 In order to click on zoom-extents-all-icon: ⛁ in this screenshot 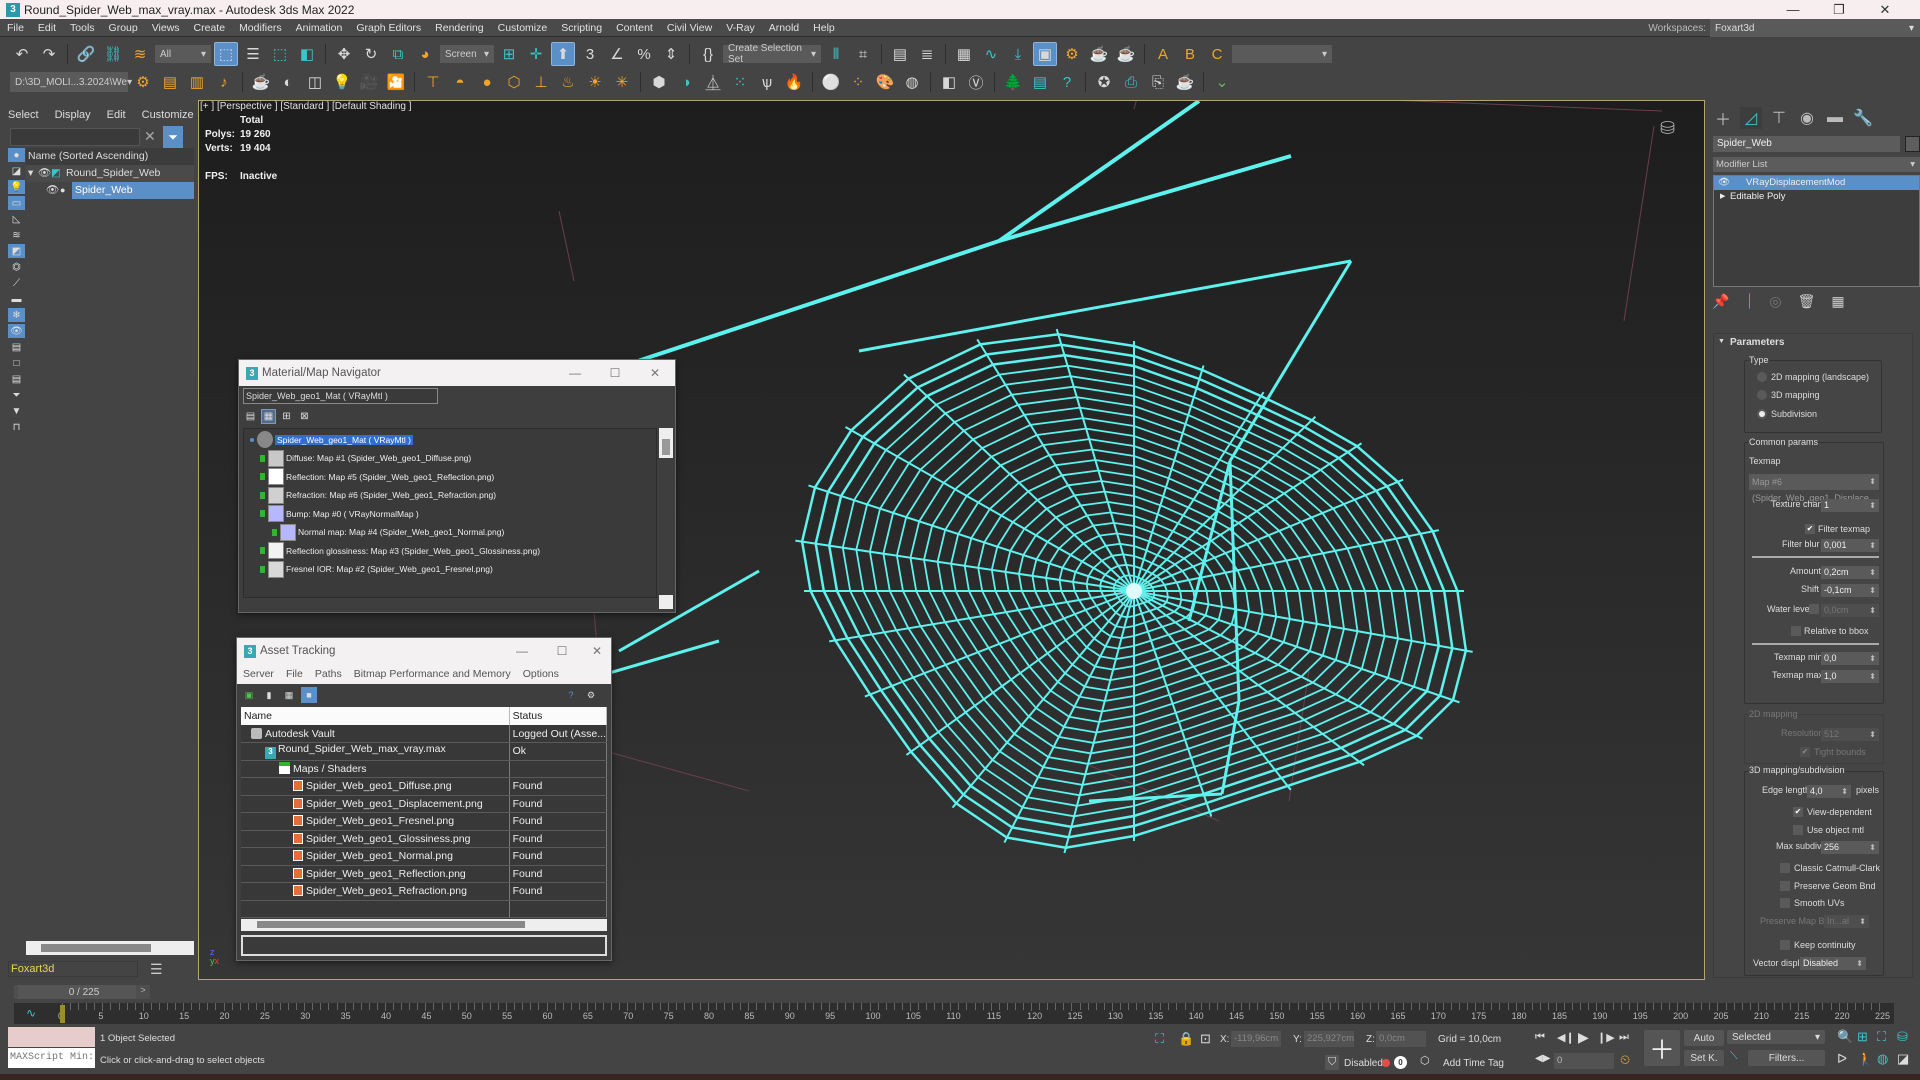, I will do `click(1902, 1037)`.